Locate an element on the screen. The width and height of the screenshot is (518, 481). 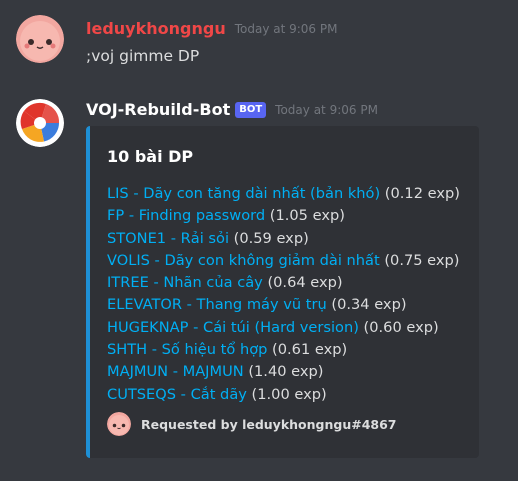
list-item: ELEVATOR - Thang máy vũ trụ (0.34 exp) is located at coordinates (283, 305).